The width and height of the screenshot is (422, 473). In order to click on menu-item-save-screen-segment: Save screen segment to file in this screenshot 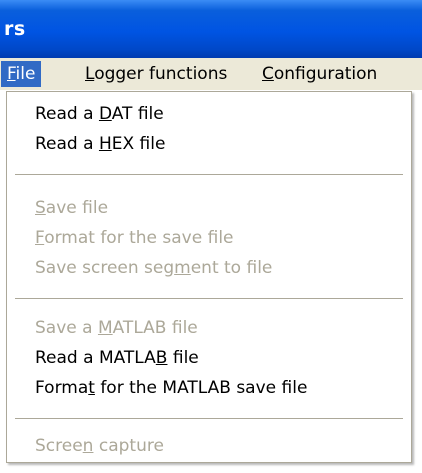, I will do `click(153, 268)`.